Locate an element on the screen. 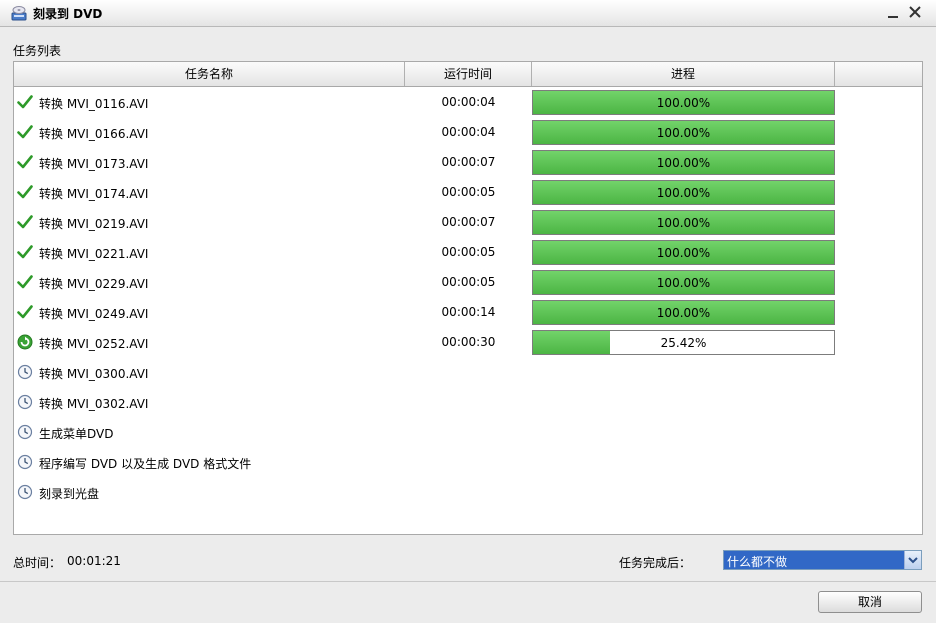 Image resolution: width=936 pixels, height=623 pixels. close-button is located at coordinates (915, 12).